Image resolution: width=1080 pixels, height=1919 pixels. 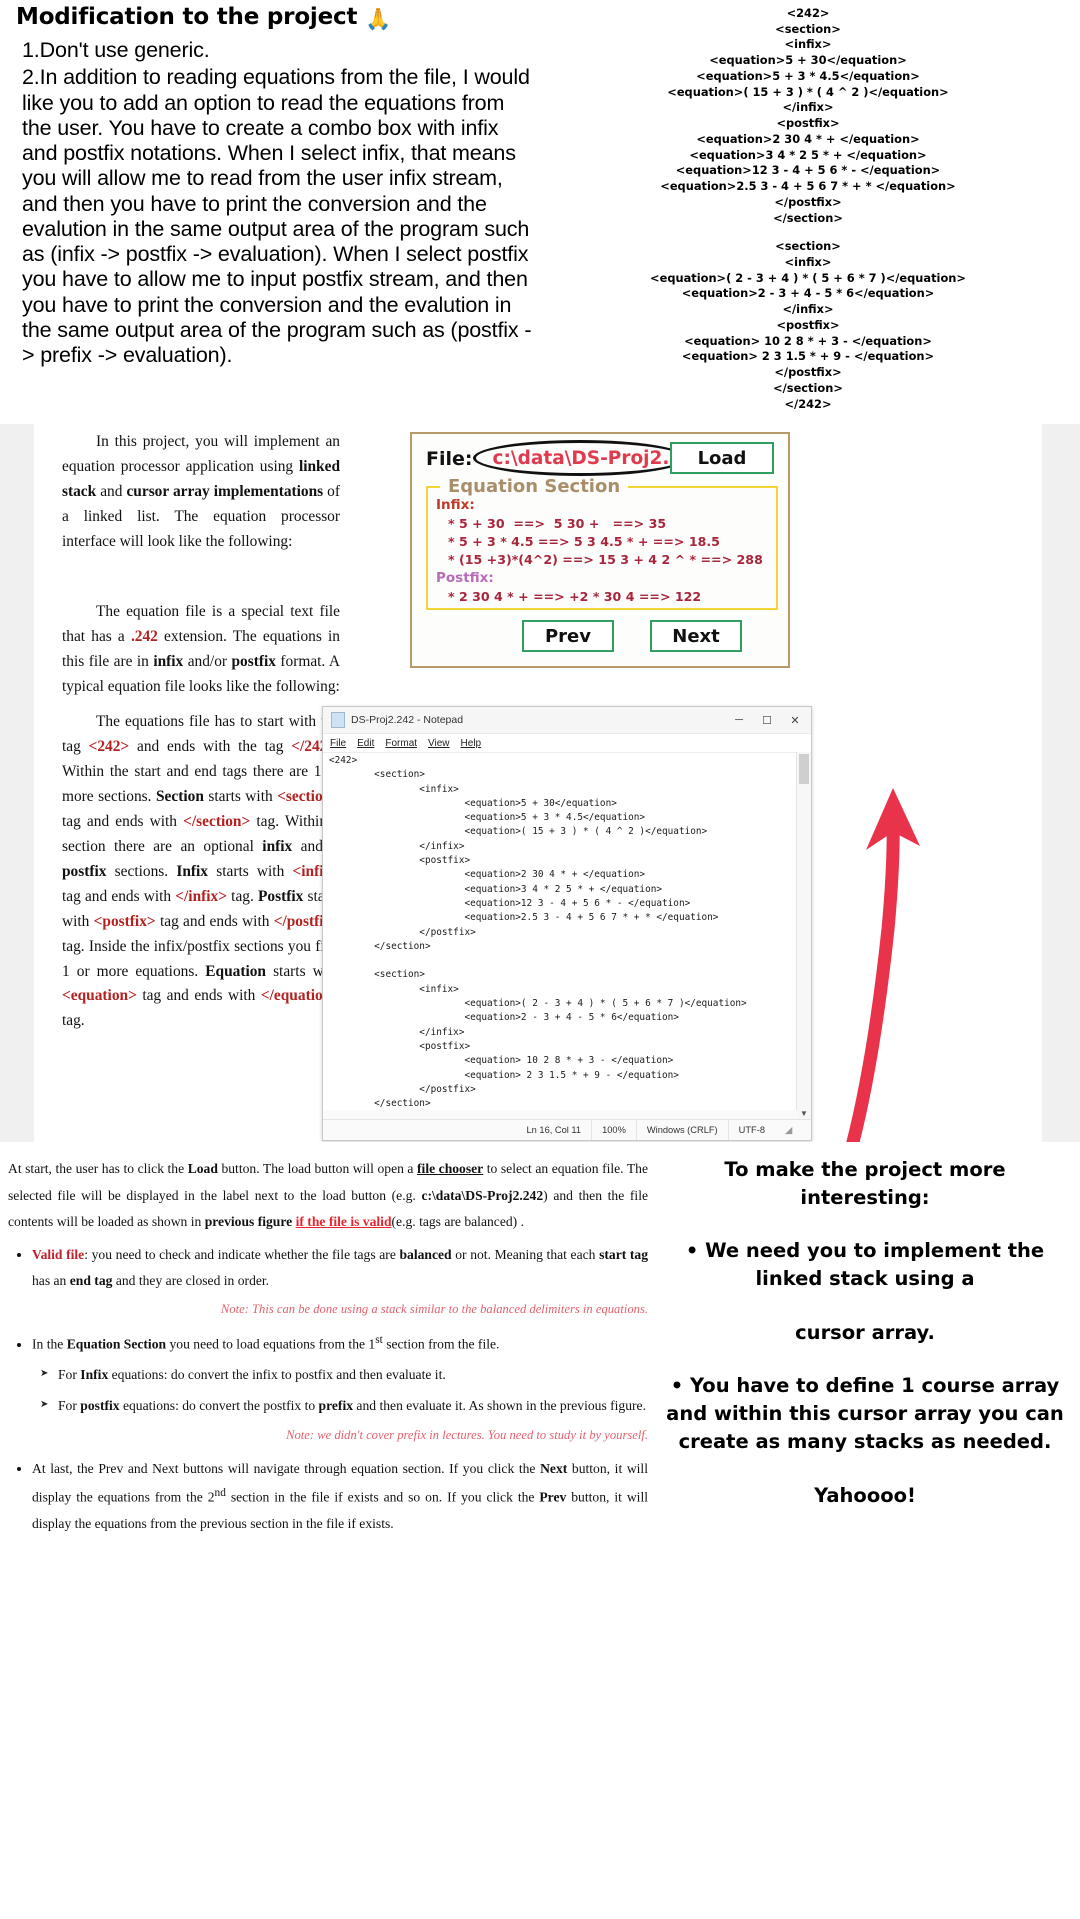 I want to click on menu-item-format: Format, so click(x=401, y=743).